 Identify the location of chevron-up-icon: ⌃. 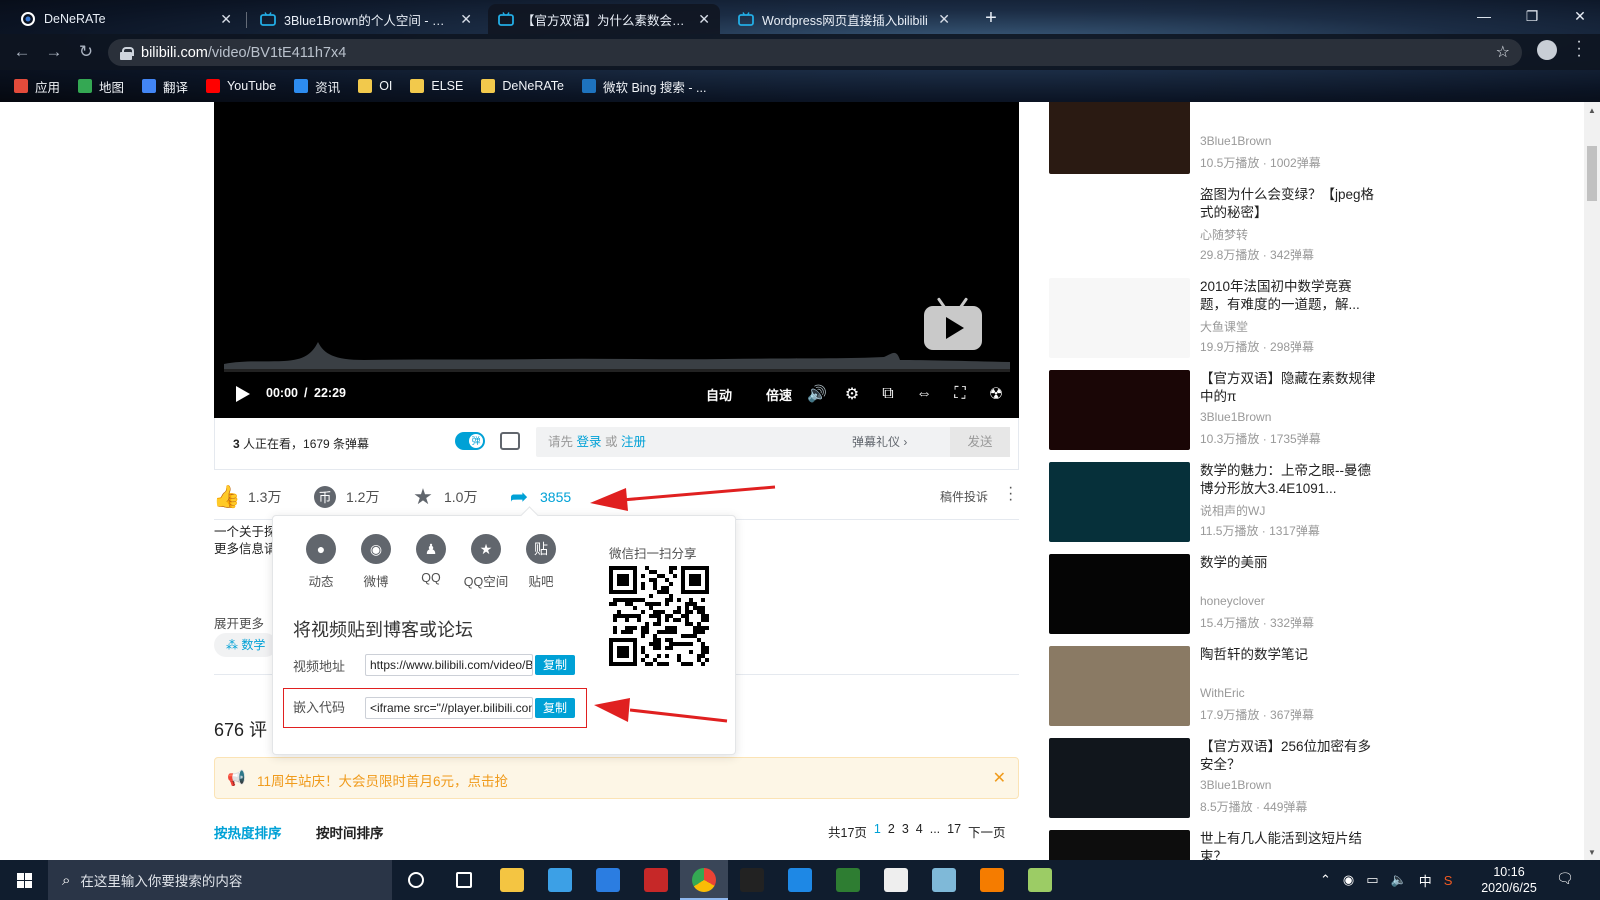
(1325, 880).